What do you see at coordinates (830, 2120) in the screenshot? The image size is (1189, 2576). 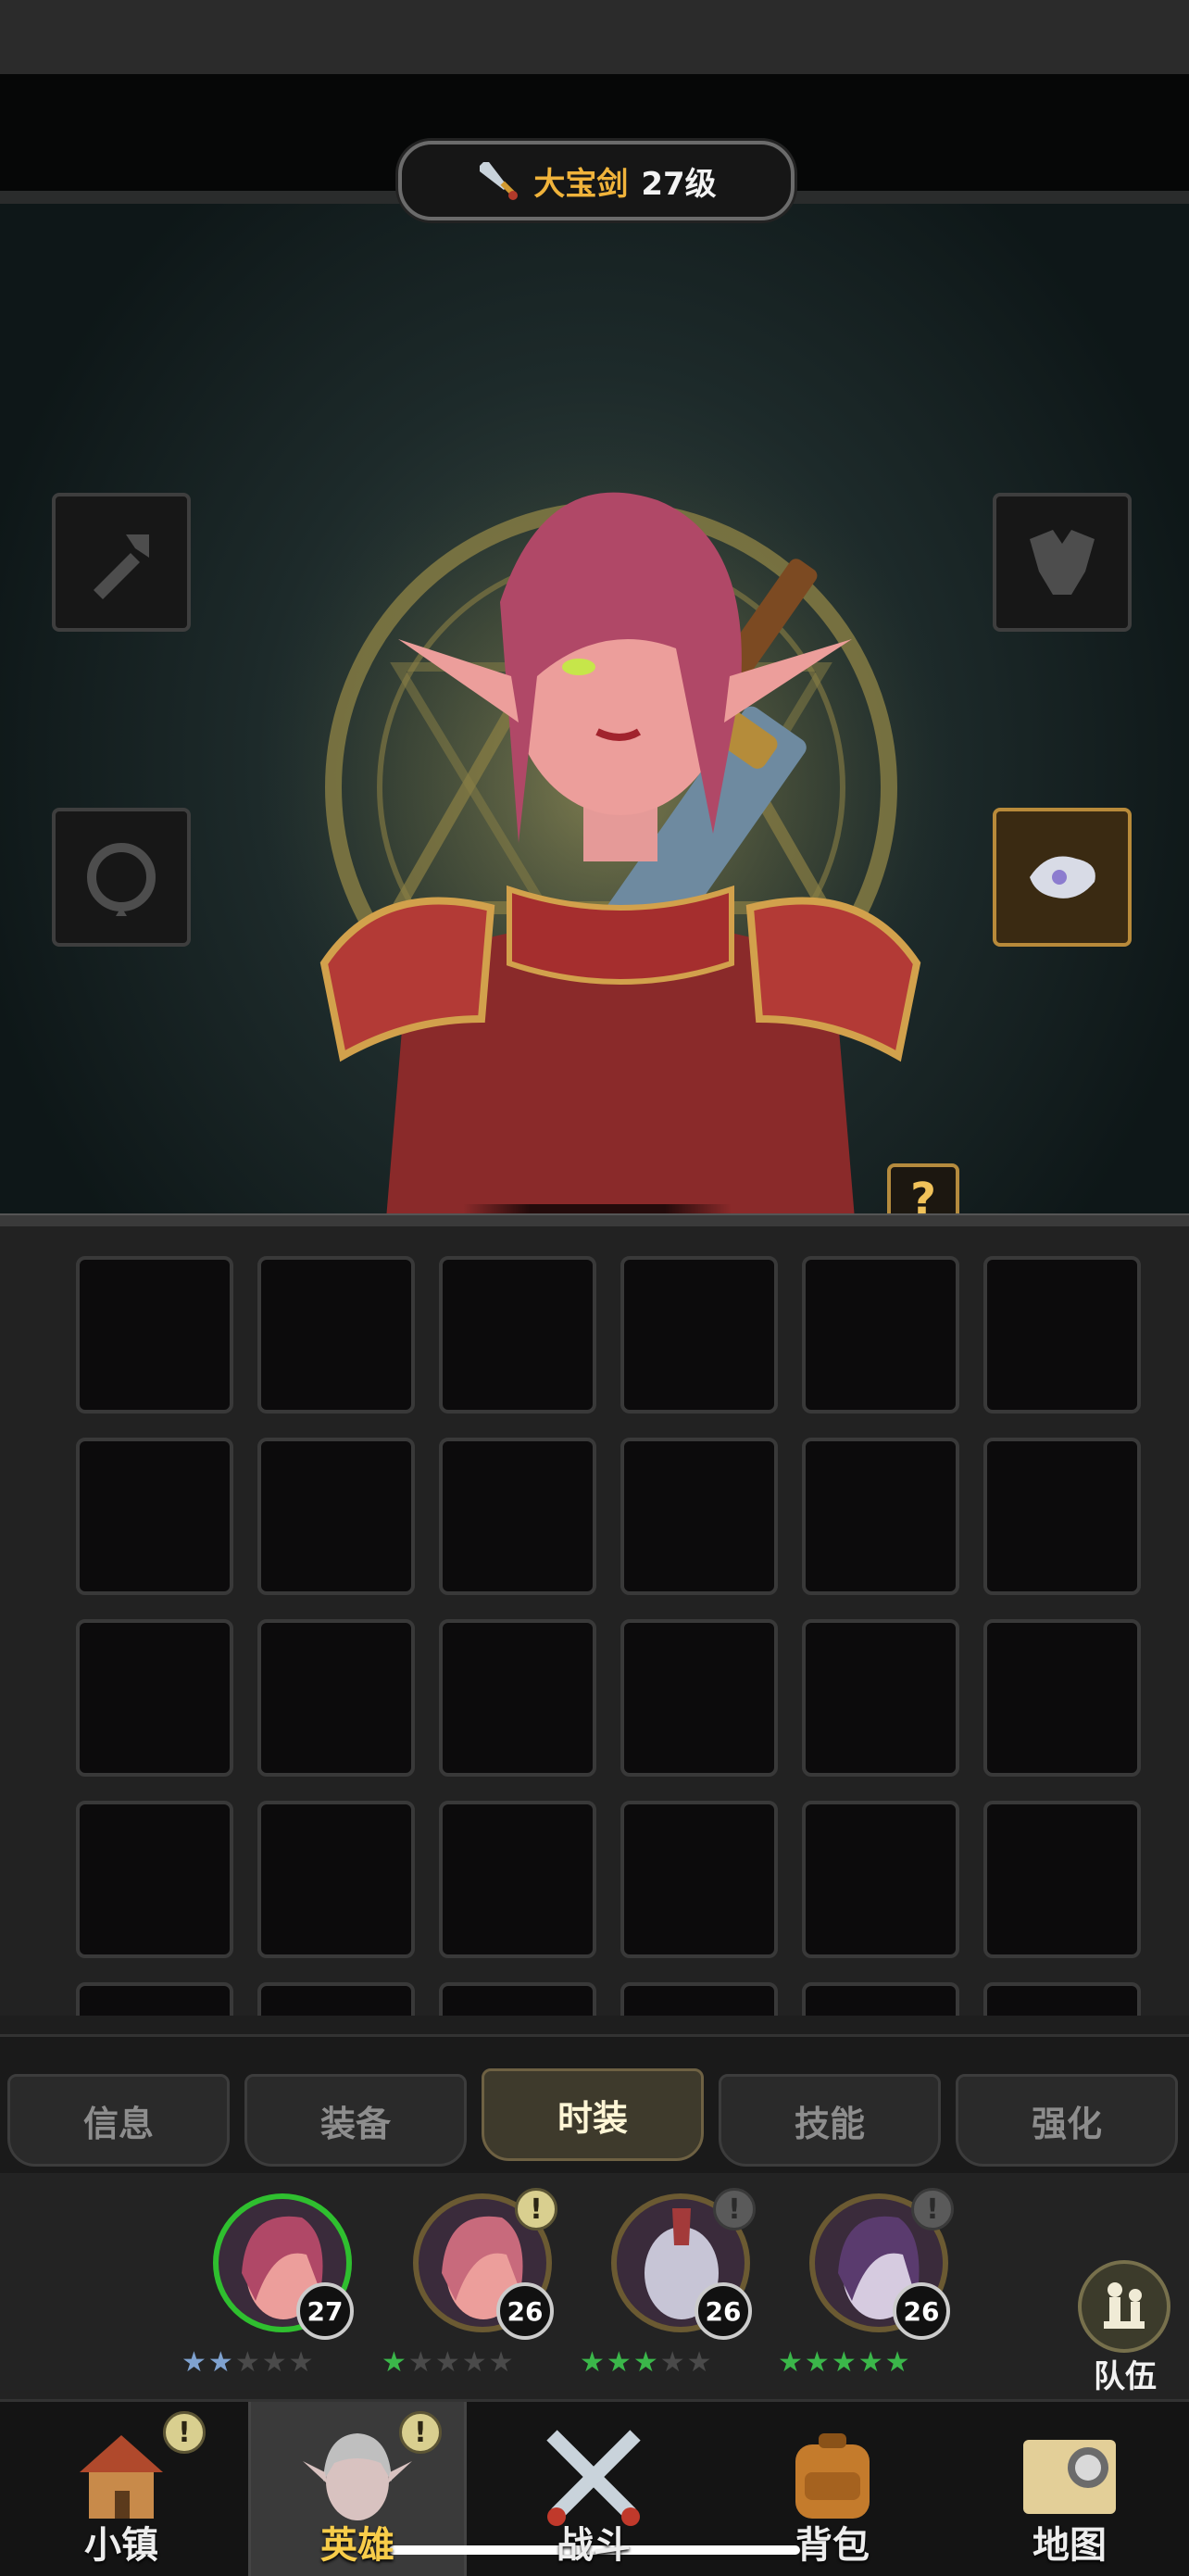 I see `tab-skills: 技能` at bounding box center [830, 2120].